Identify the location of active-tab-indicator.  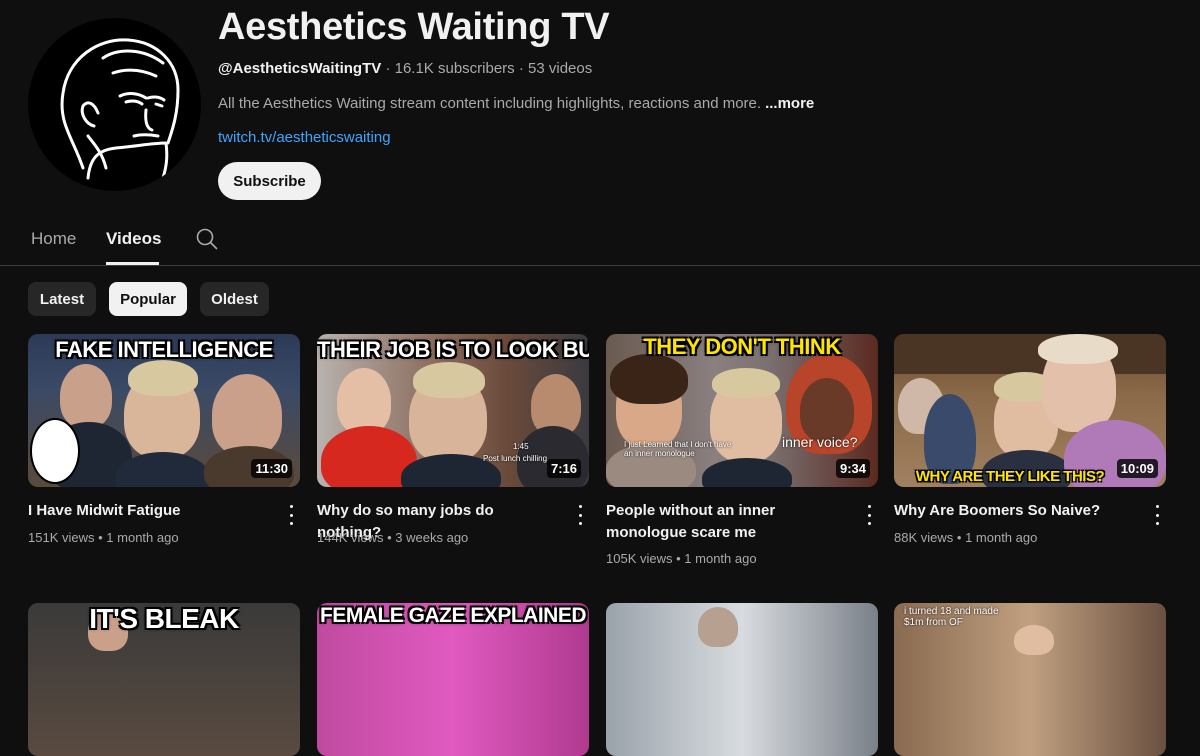
(132, 263).